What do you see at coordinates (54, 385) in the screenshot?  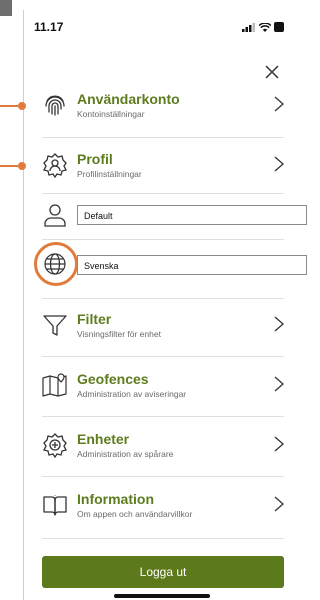 I see `map-pin-icon` at bounding box center [54, 385].